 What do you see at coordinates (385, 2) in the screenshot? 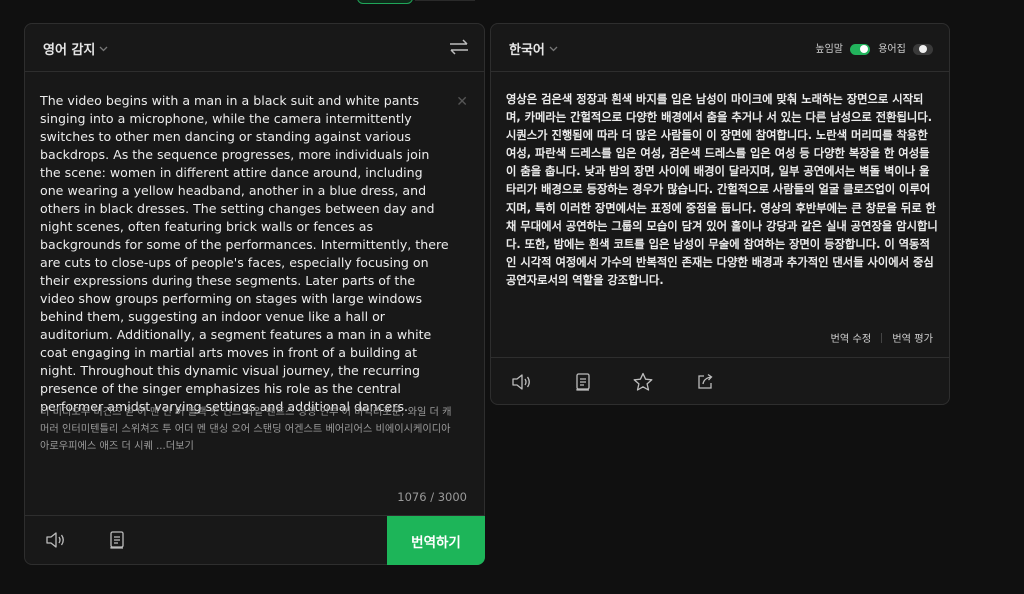
I see `top-tab-indicator` at bounding box center [385, 2].